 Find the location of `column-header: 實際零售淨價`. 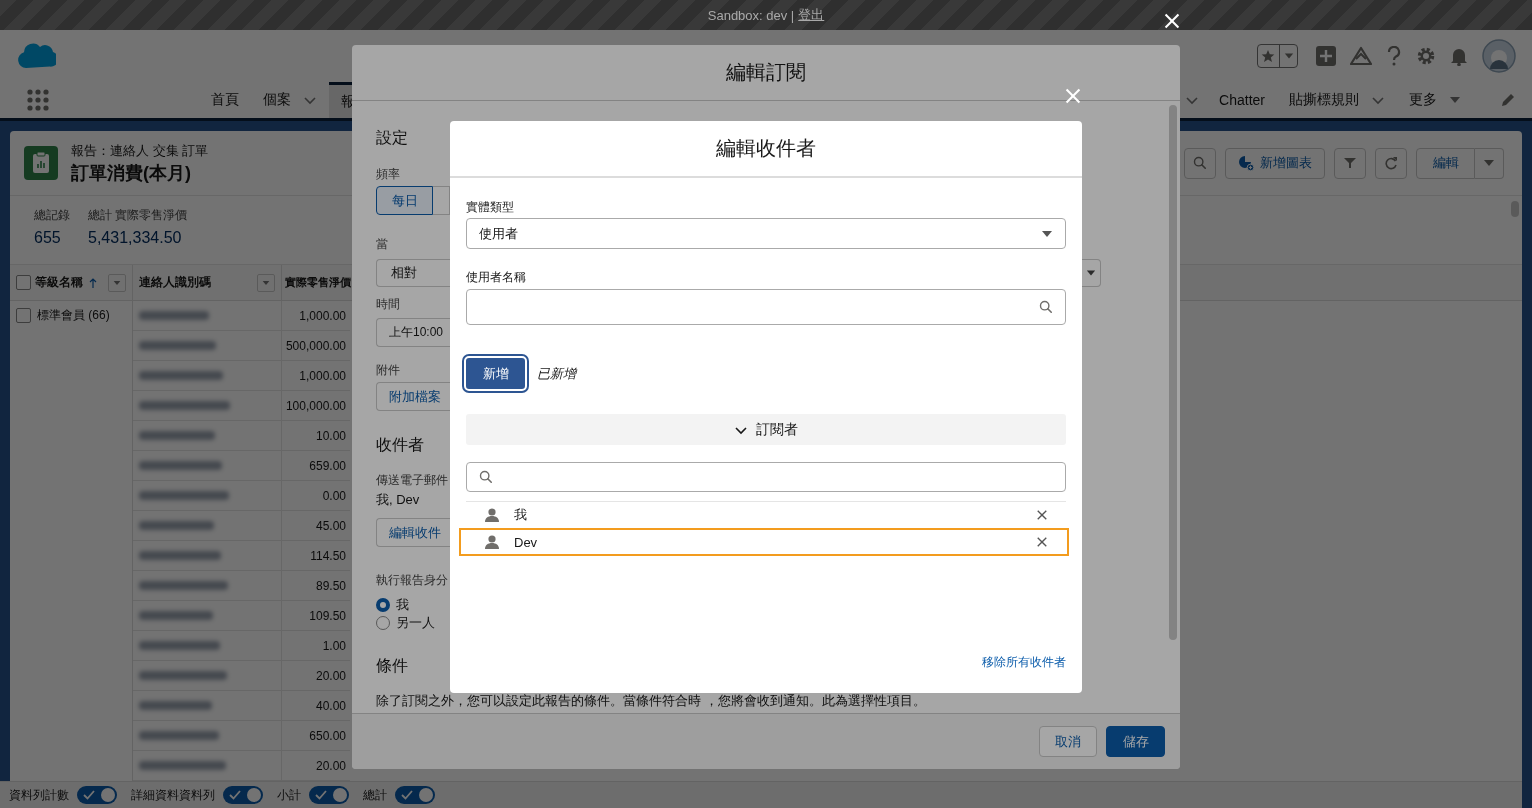

column-header: 實際零售淨價 is located at coordinates (318, 282).